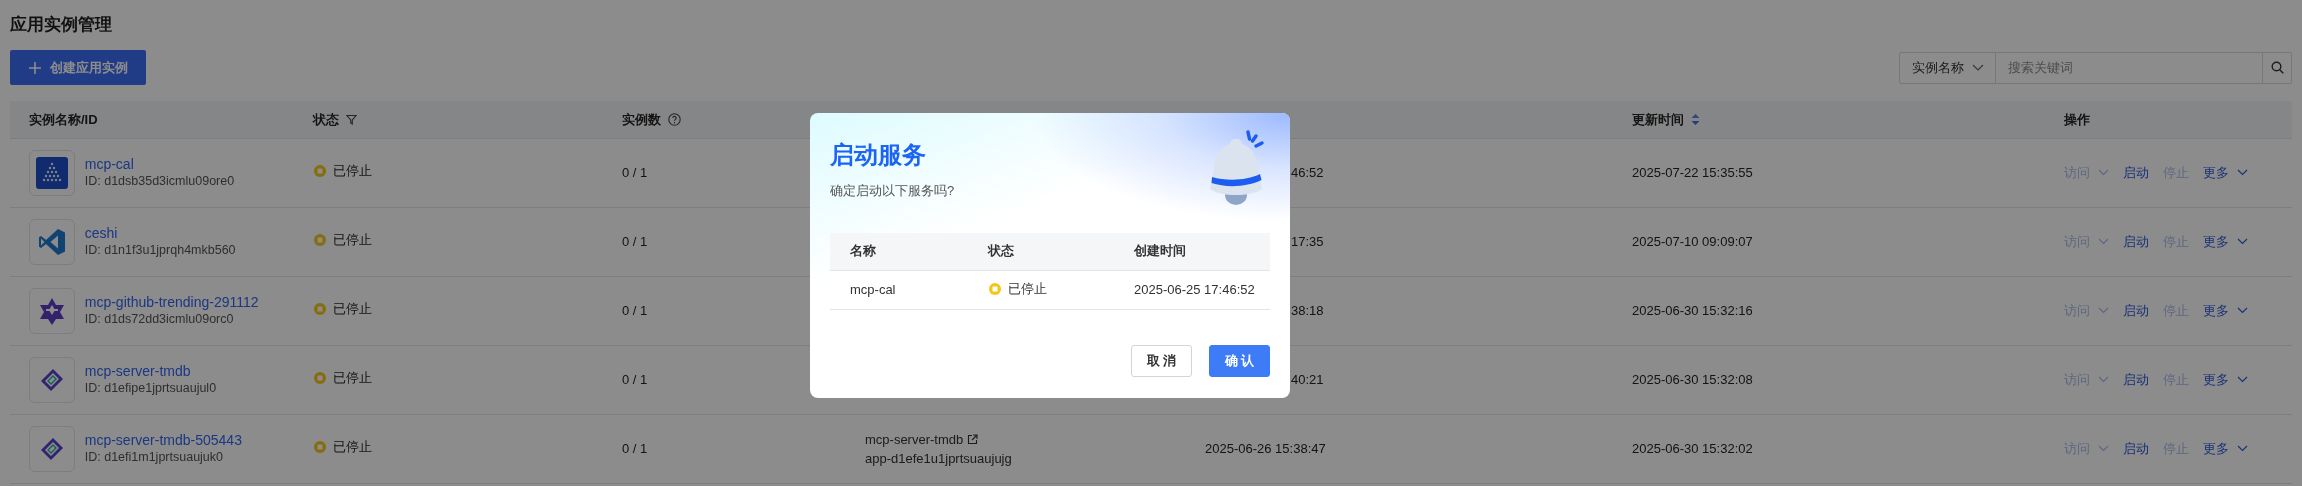 Image resolution: width=2302 pixels, height=486 pixels. I want to click on created-time: 17:35, so click(1307, 241).